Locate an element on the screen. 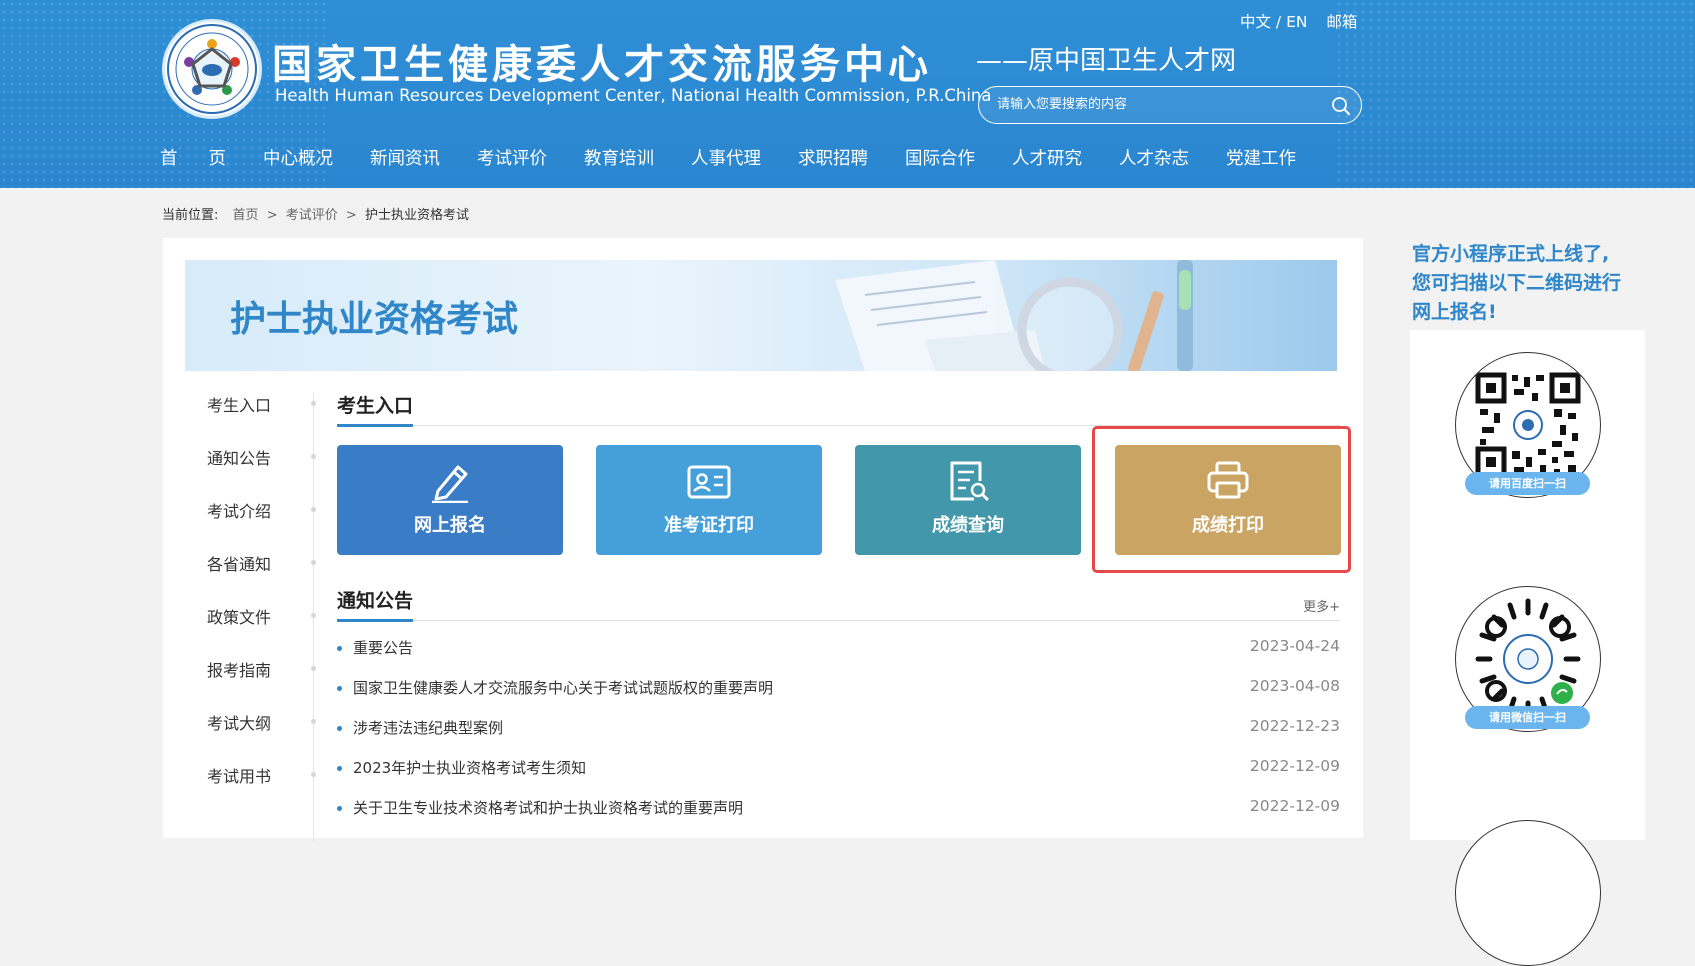  score-print-highlight is located at coordinates (1221, 499).